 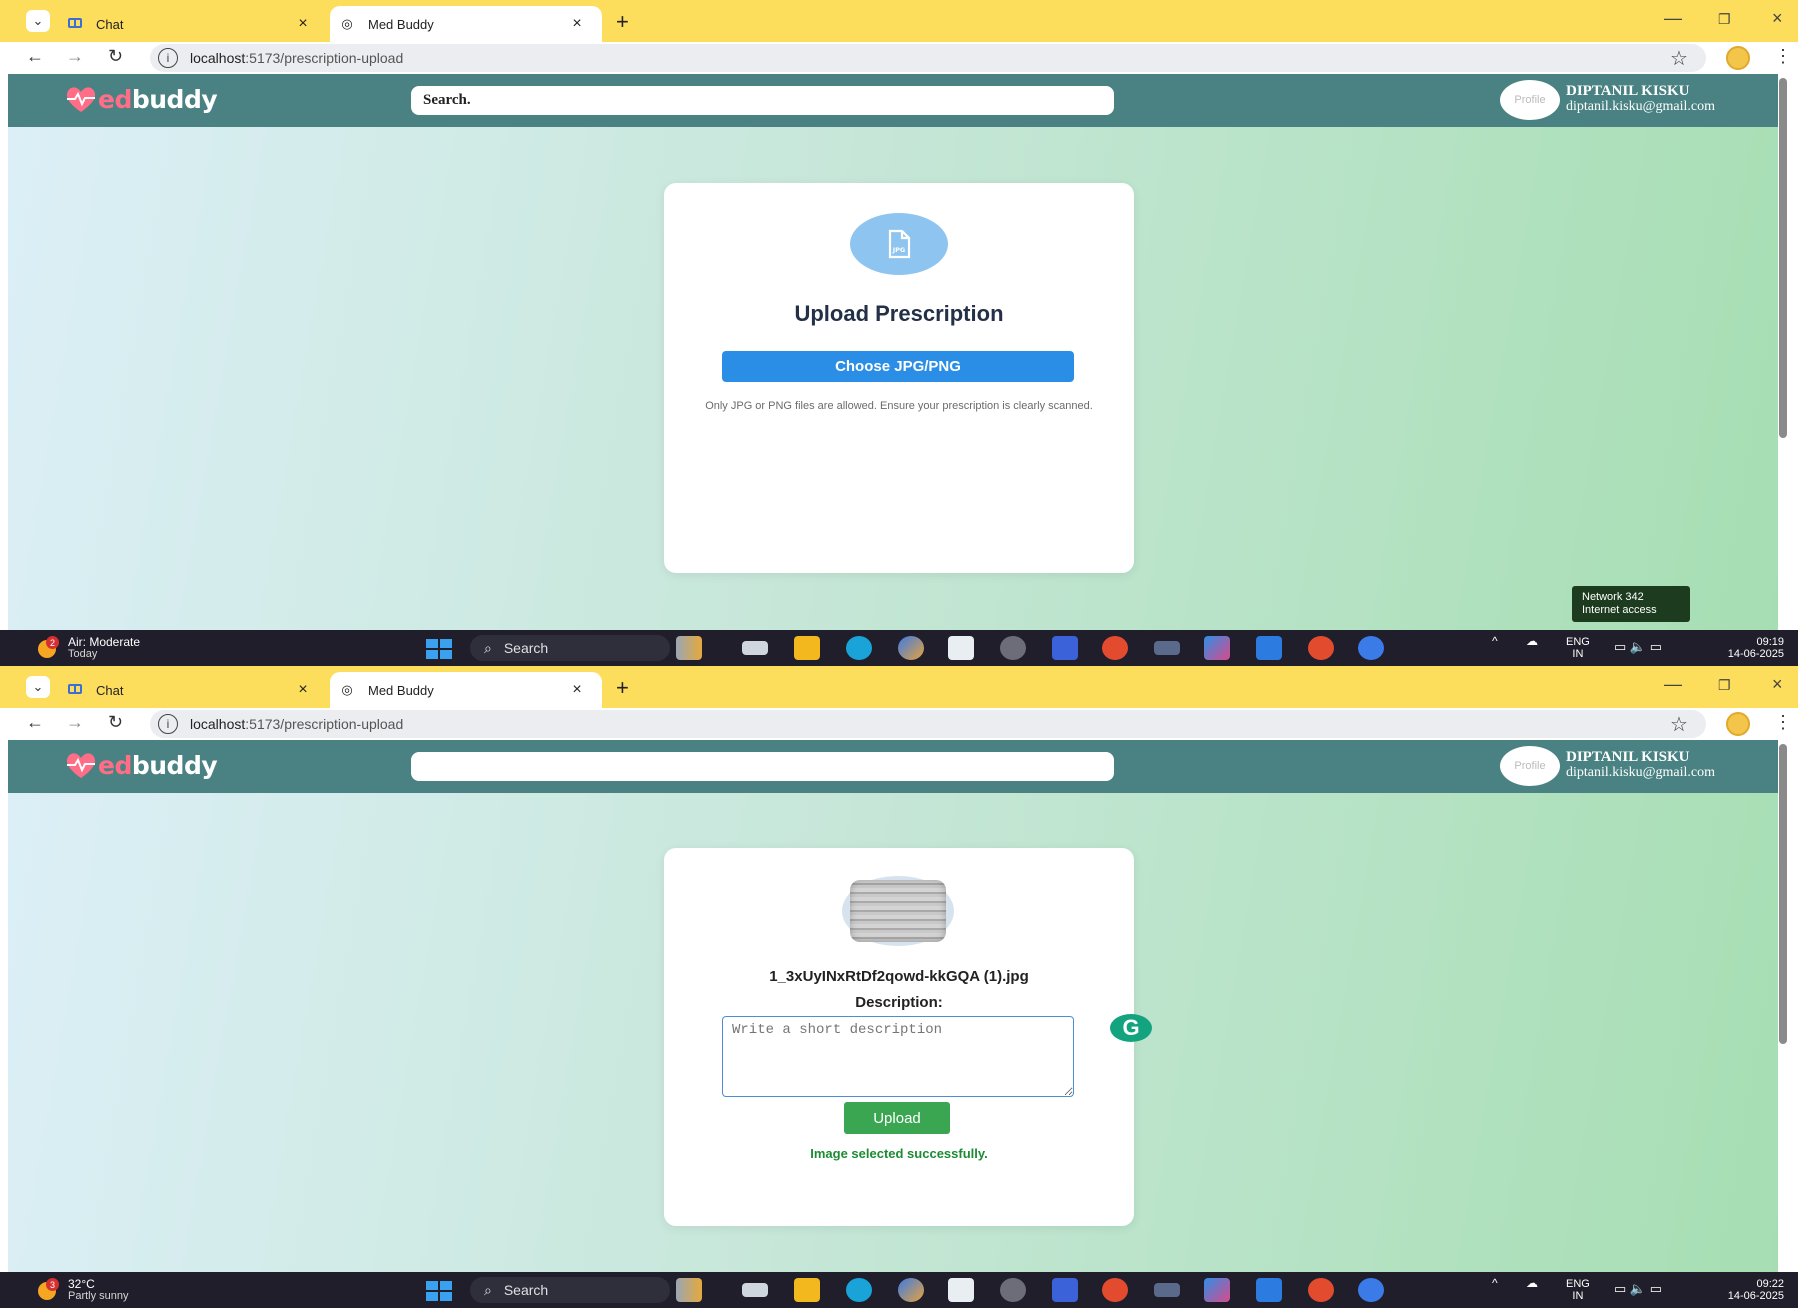 What do you see at coordinates (1619, 610) in the screenshot?
I see `network-tooltip-status: Internet access` at bounding box center [1619, 610].